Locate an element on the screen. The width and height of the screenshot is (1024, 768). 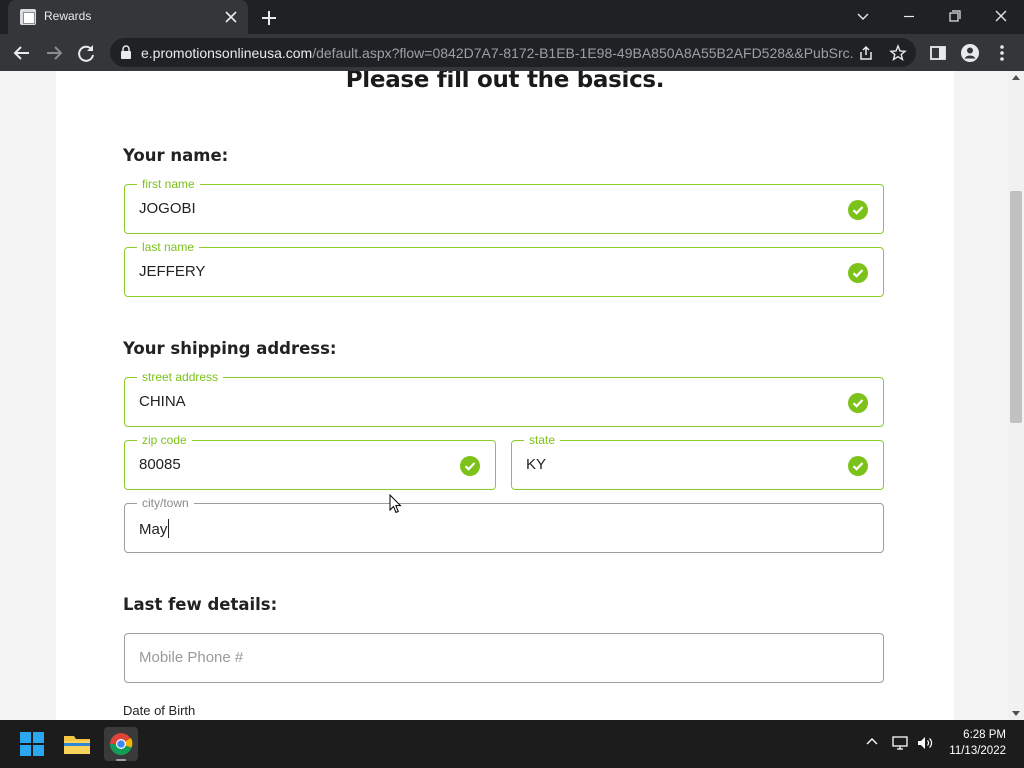
tab-strip: Rewards is located at coordinates (512, 17).